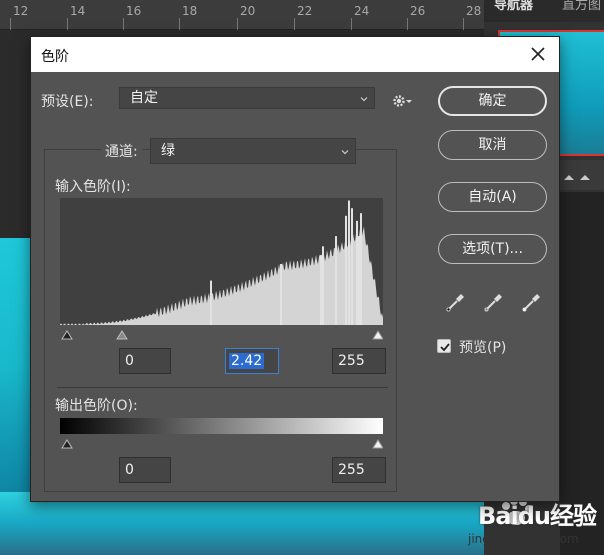  What do you see at coordinates (247, 98) in the screenshot?
I see `preset-select: 自定` at bounding box center [247, 98].